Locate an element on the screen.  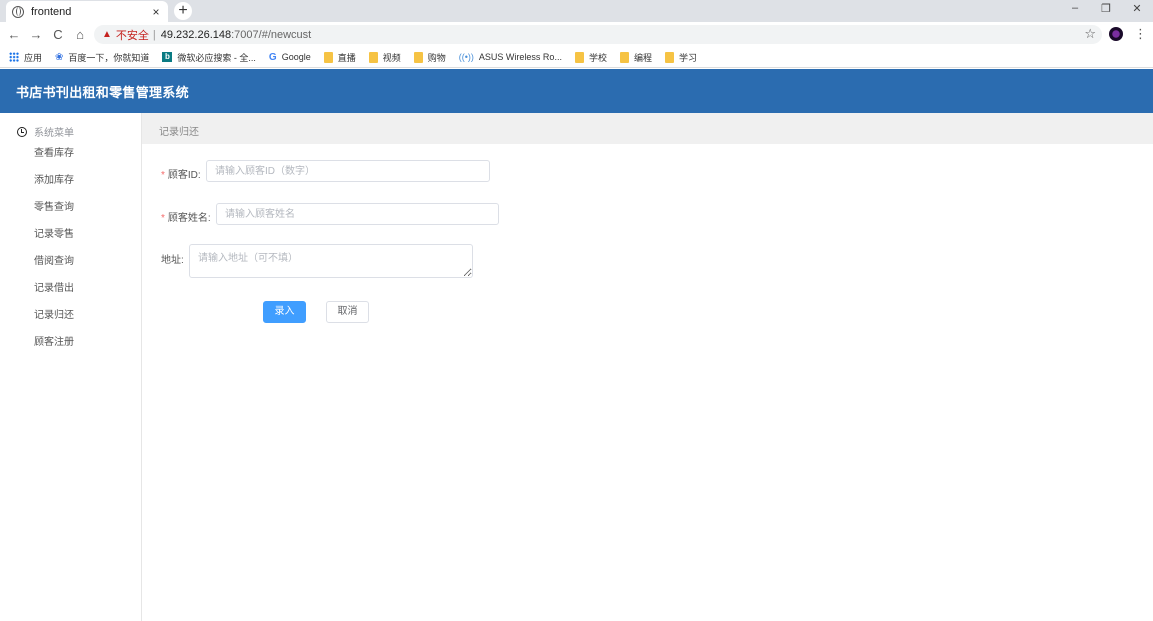
customer-id-label: * 顾客ID: is located at coordinates (181, 175).